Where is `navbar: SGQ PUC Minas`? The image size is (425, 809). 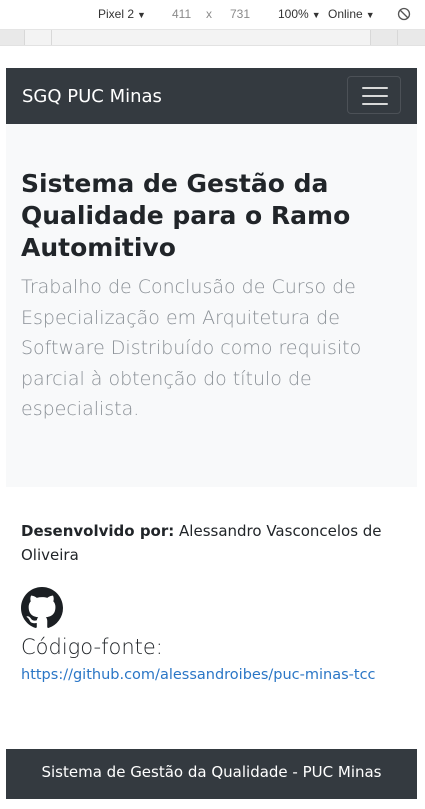
navbar: SGQ PUC Minas is located at coordinates (211, 96).